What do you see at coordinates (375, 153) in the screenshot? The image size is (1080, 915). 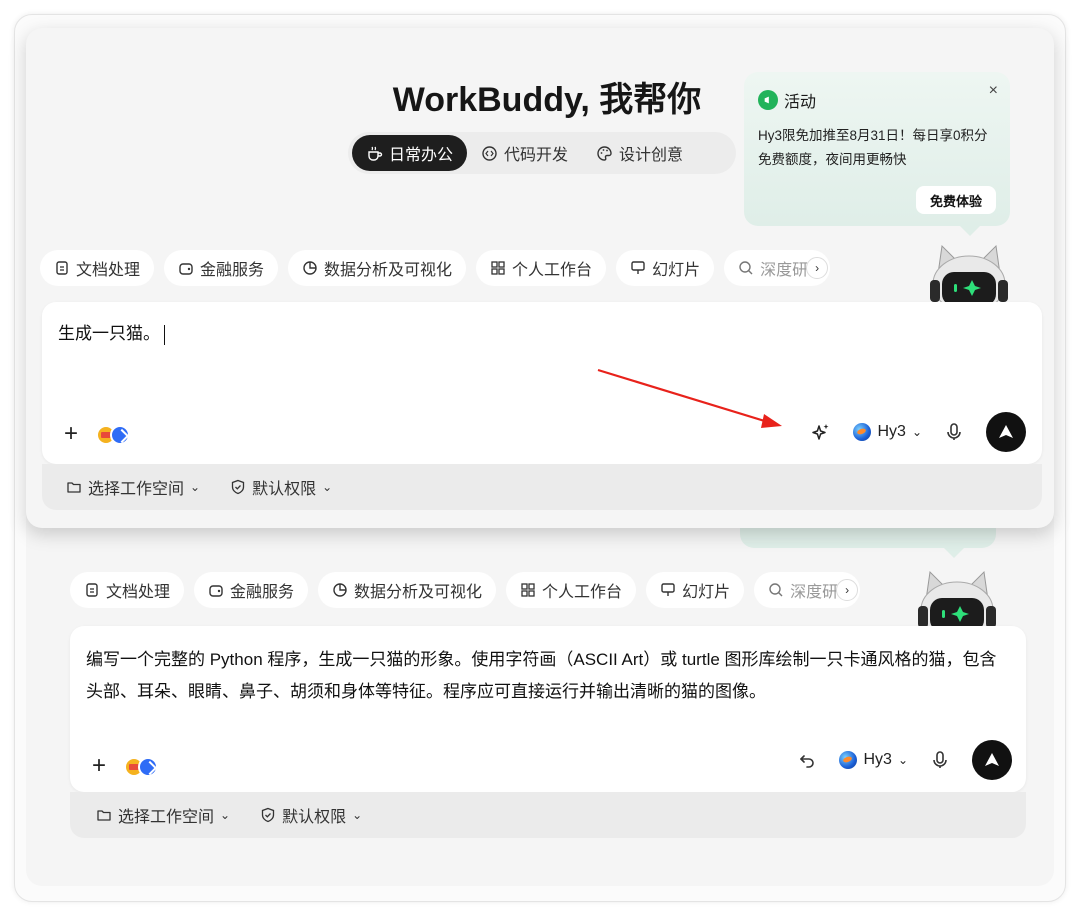 I see `coffee-icon` at bounding box center [375, 153].